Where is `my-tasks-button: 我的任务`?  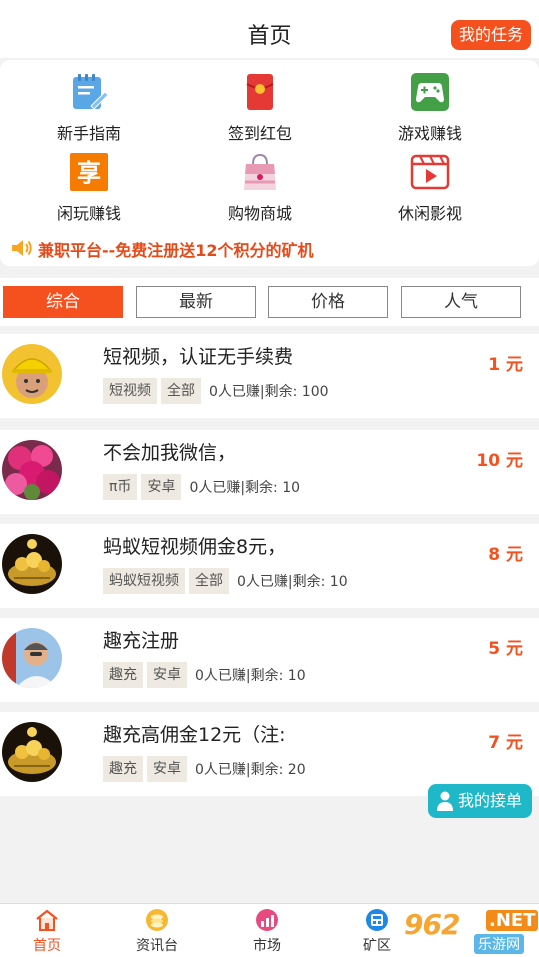
my-tasks-button: 我的任务 is located at coordinates (490, 35).